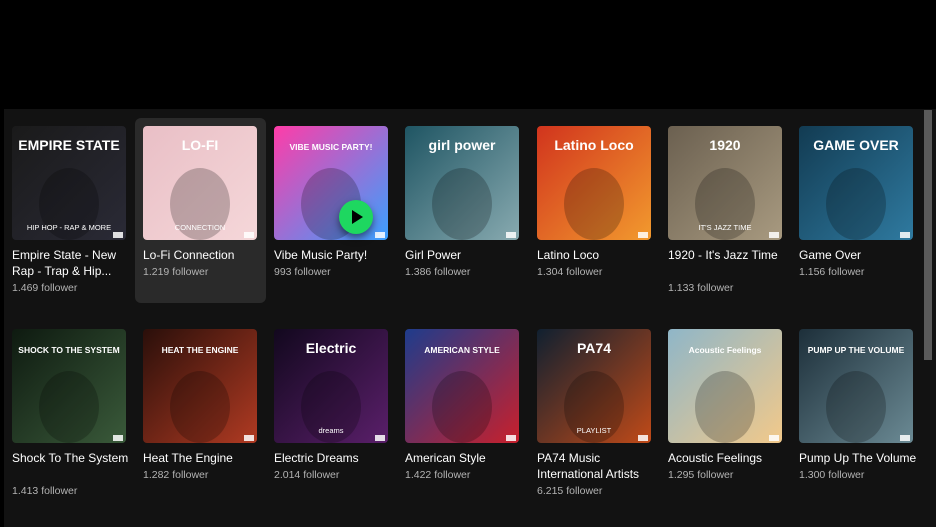 The width and height of the screenshot is (936, 527). What do you see at coordinates (68, 145) in the screenshot?
I see `cover-title-text: EMPIRE STATE` at bounding box center [68, 145].